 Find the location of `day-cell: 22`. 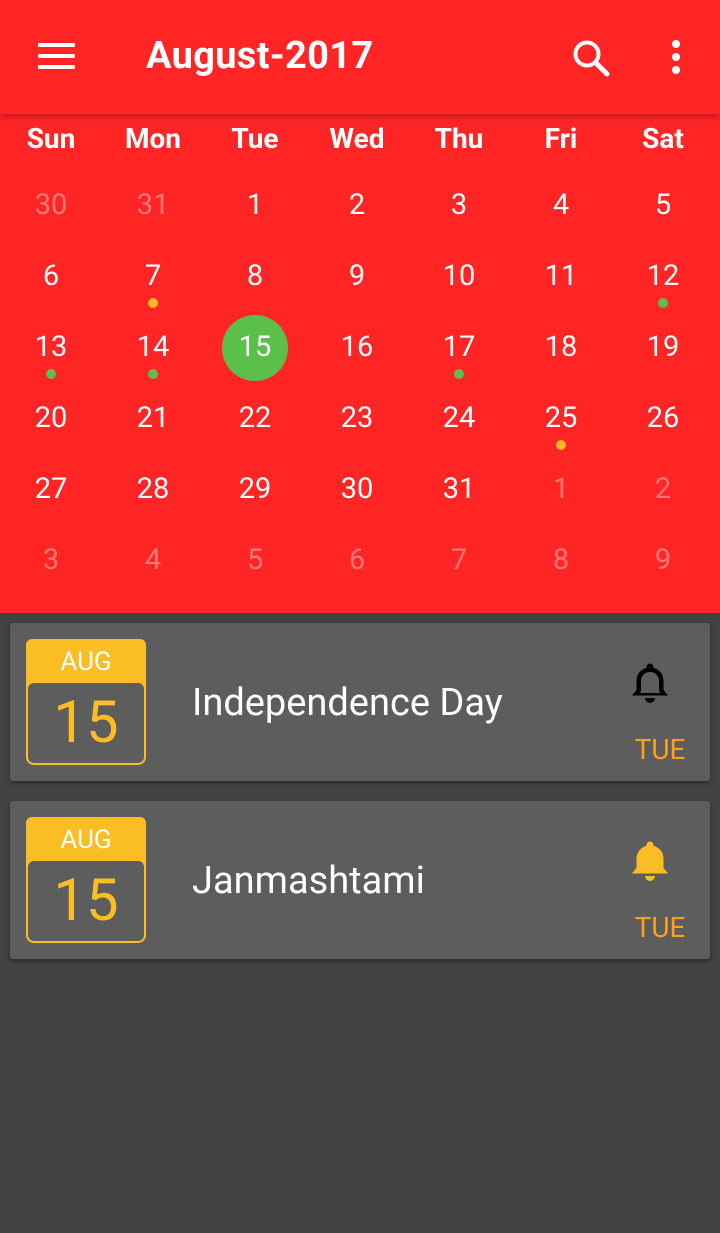

day-cell: 22 is located at coordinates (255, 423).